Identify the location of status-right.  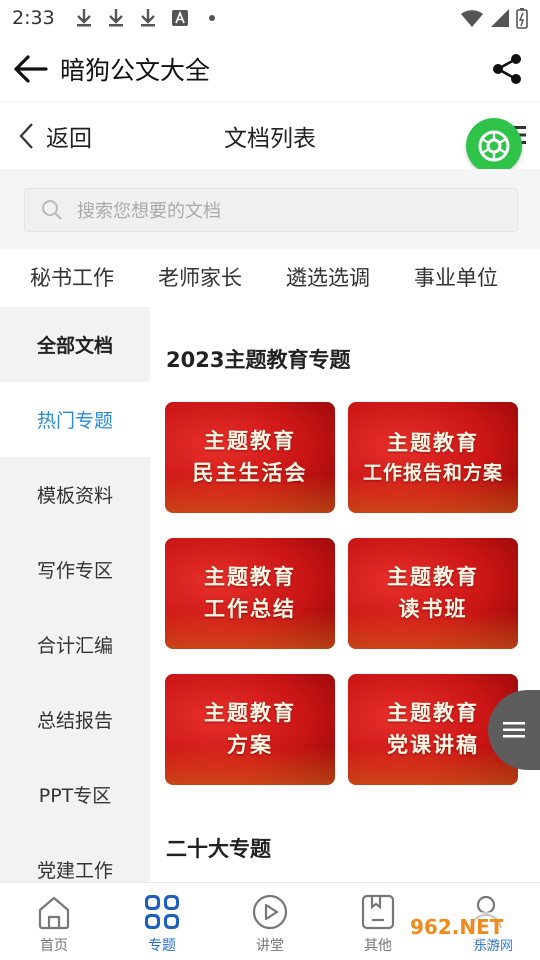
(494, 18).